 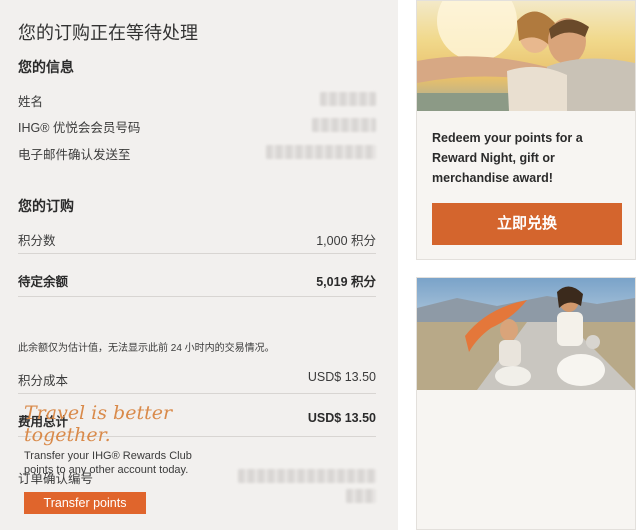 I want to click on pending-balance-row: 待定余额 5,019 积分, so click(x=197, y=279).